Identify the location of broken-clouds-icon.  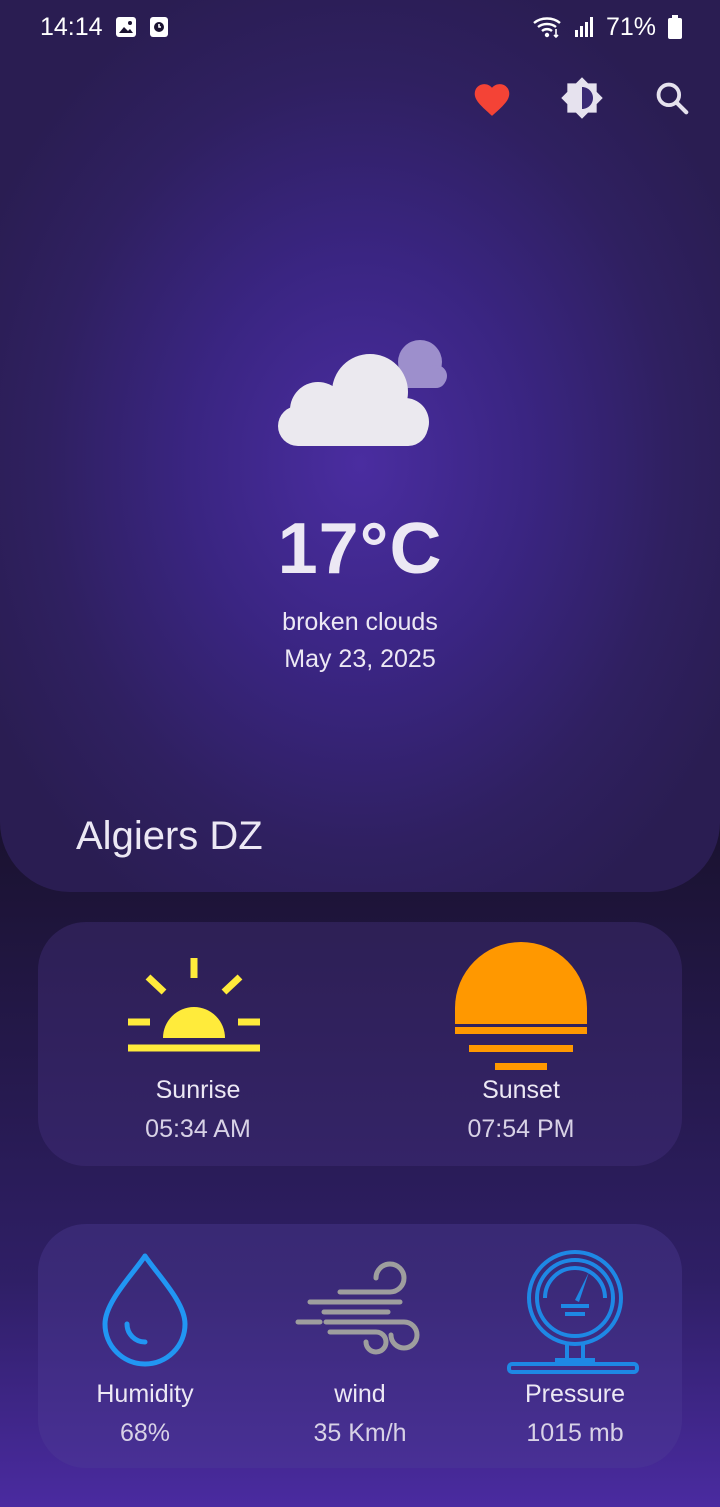
(362, 393).